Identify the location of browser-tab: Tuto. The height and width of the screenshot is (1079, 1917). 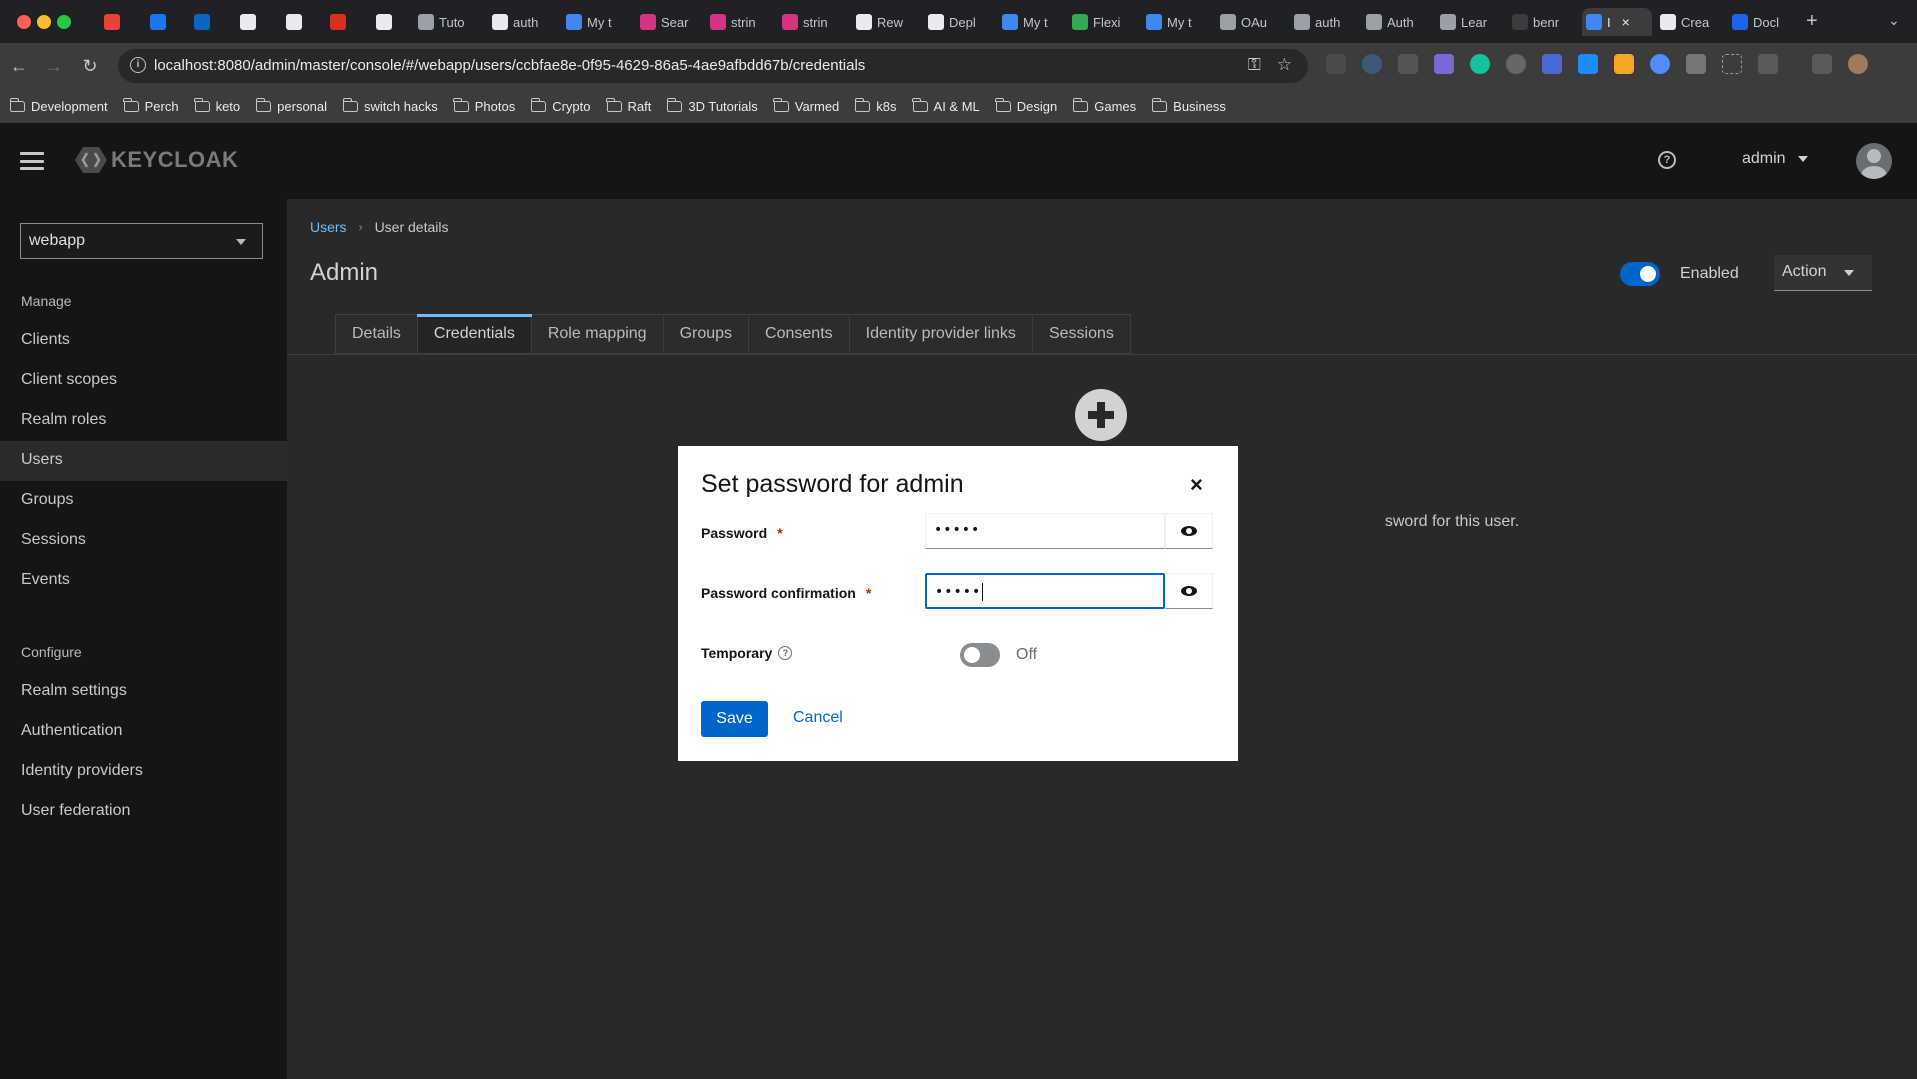
(443, 22).